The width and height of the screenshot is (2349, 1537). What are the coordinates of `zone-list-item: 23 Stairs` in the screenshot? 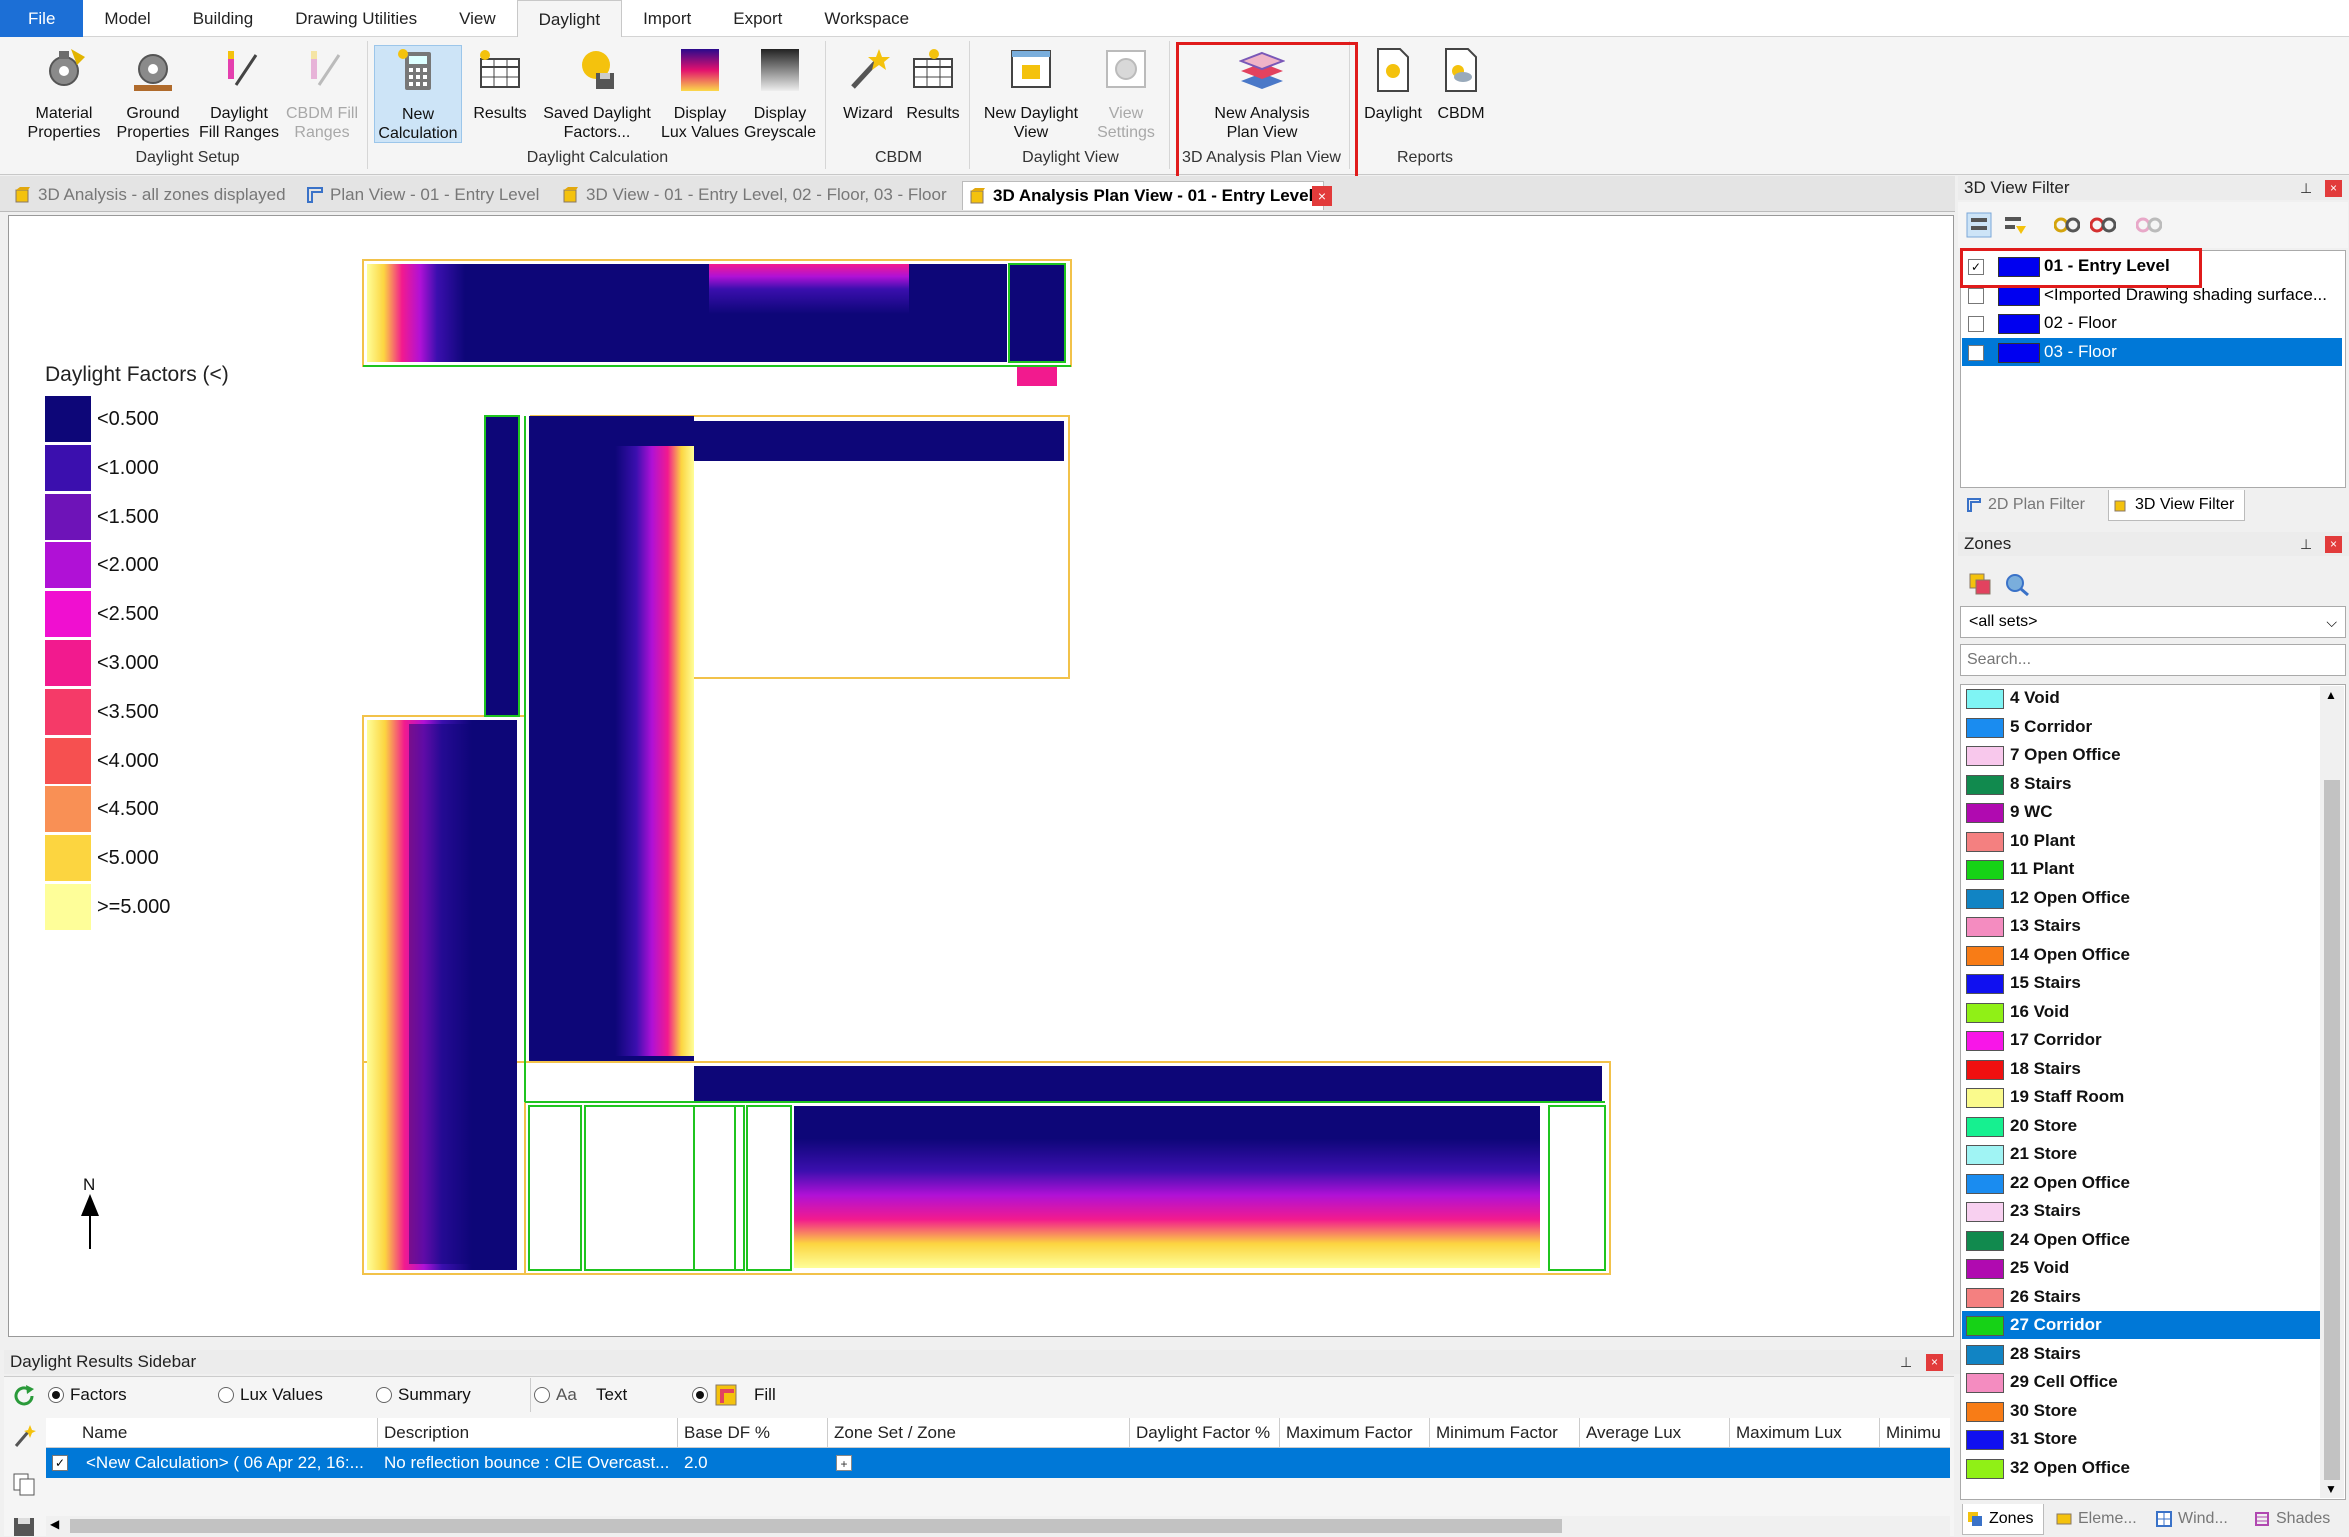 It's located at (2141, 1211).